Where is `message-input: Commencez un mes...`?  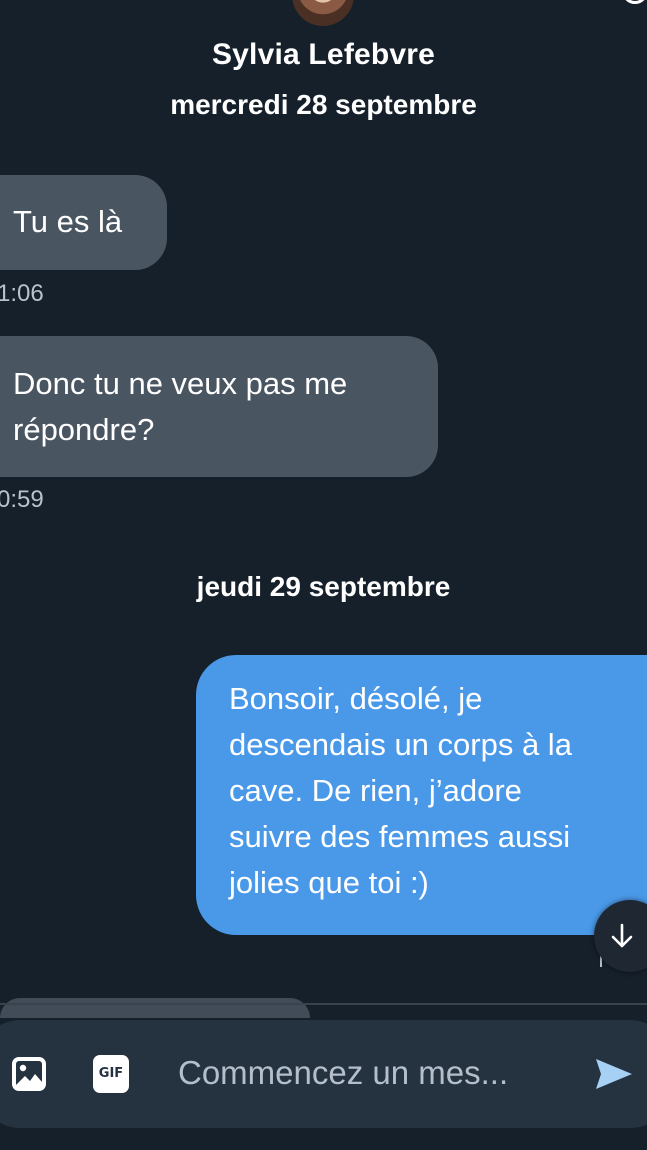 message-input: Commencez un mes... is located at coordinates (343, 1073).